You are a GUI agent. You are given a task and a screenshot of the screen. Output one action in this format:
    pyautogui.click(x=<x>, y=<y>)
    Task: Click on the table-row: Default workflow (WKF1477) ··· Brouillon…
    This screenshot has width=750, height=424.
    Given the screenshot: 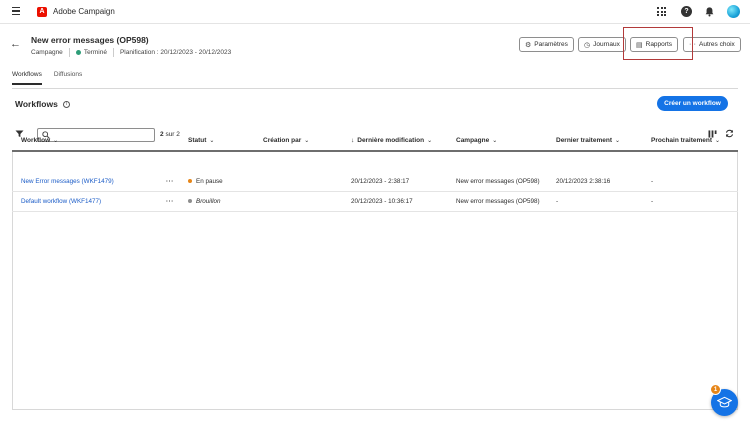 What is the action you would take?
    pyautogui.click(x=375, y=202)
    